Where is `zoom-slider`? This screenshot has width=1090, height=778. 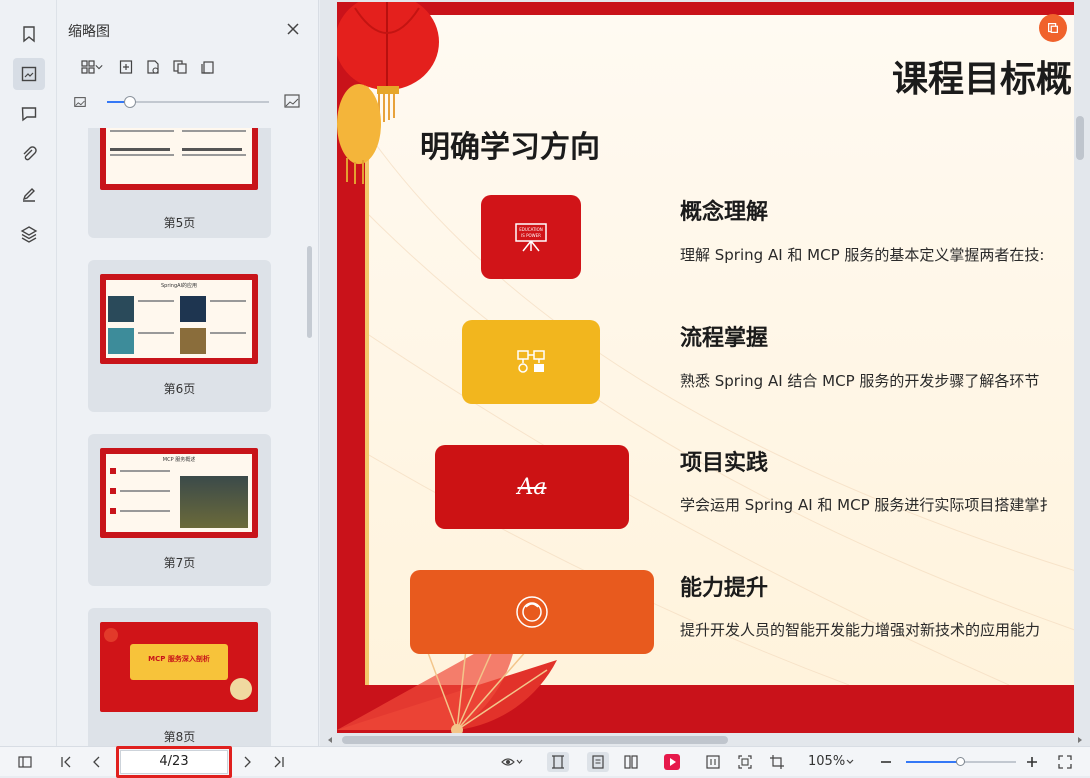
zoom-slider is located at coordinates (961, 761).